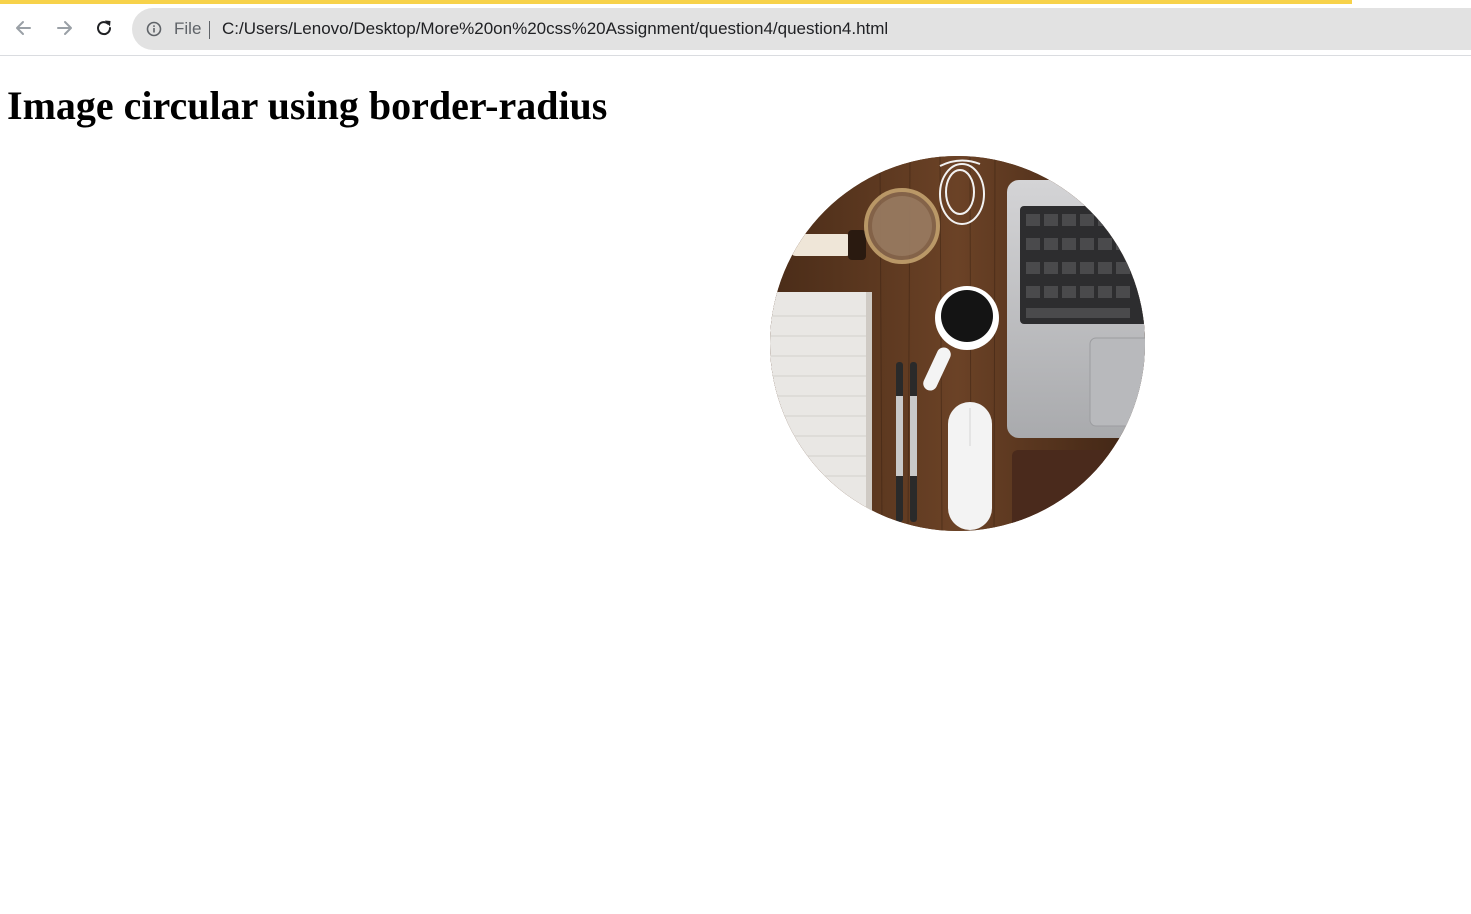 This screenshot has width=1471, height=914. I want to click on reload-icon, so click(104, 28).